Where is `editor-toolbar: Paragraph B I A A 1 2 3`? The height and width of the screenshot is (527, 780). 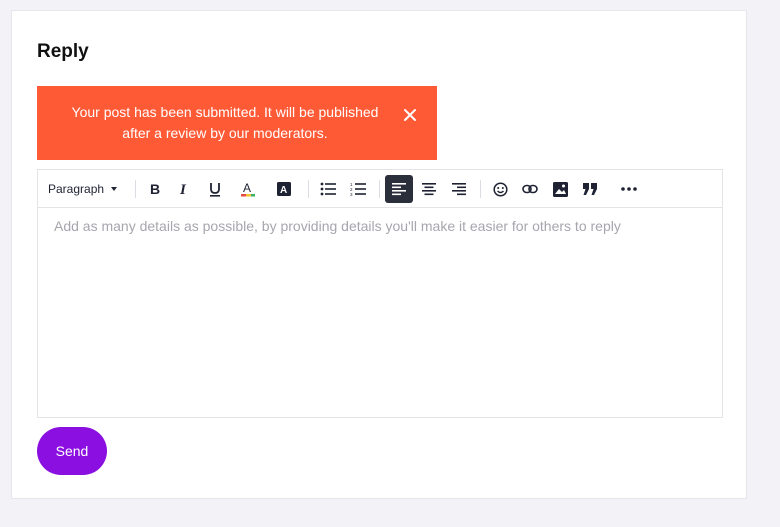
editor-toolbar: Paragraph B I A A 1 2 3 is located at coordinates (380, 189).